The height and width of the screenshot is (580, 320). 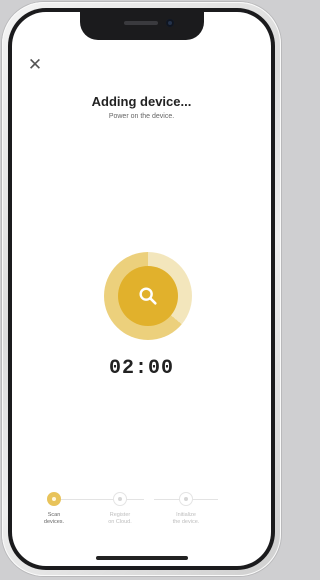 I want to click on close-icon: ✕, so click(x=35, y=64).